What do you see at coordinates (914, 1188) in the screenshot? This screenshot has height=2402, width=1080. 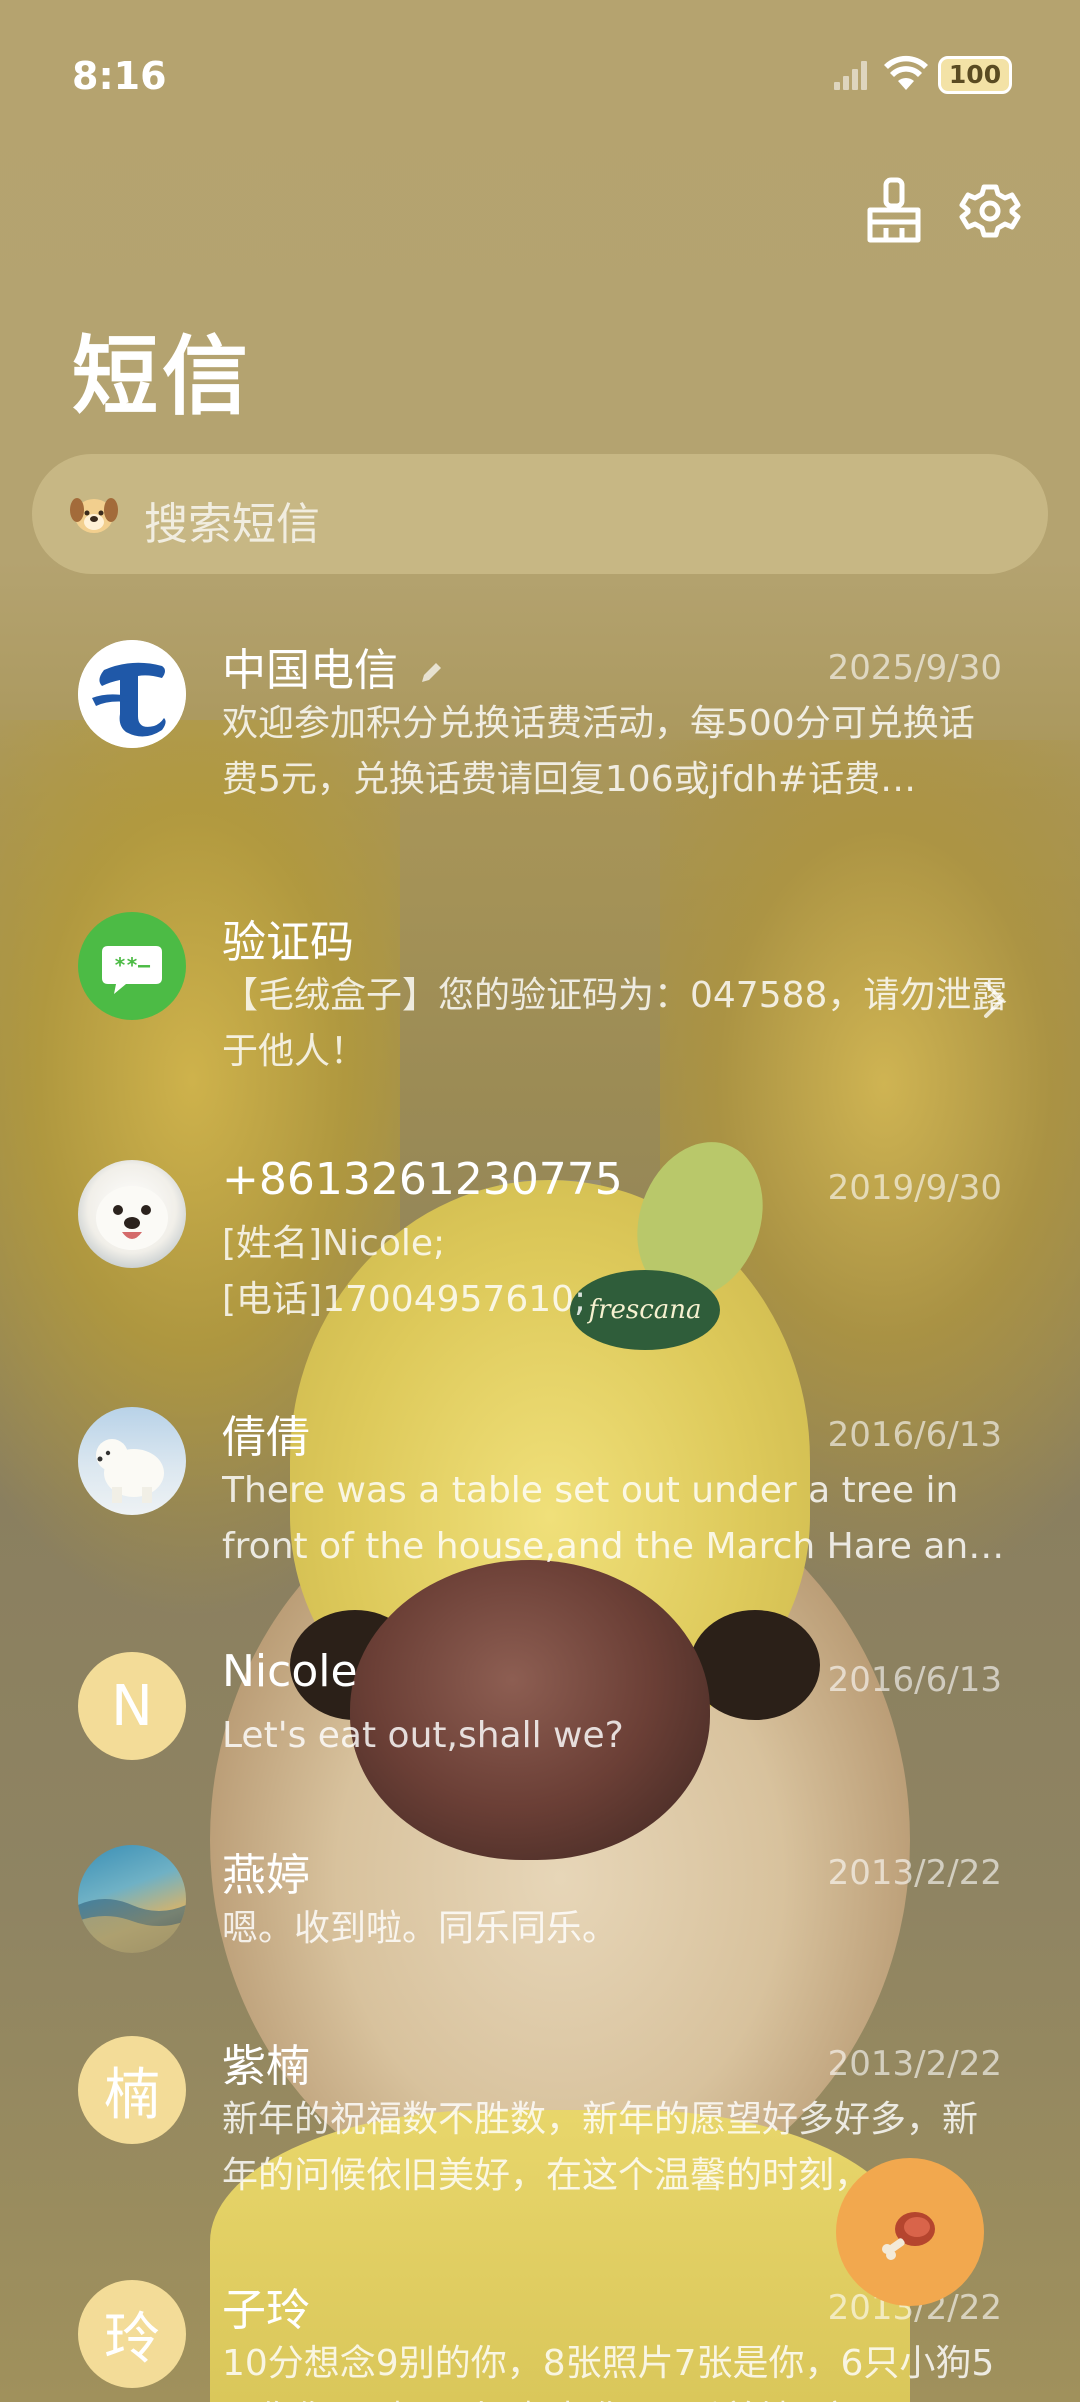 I see `message-date: 2019/9/30` at bounding box center [914, 1188].